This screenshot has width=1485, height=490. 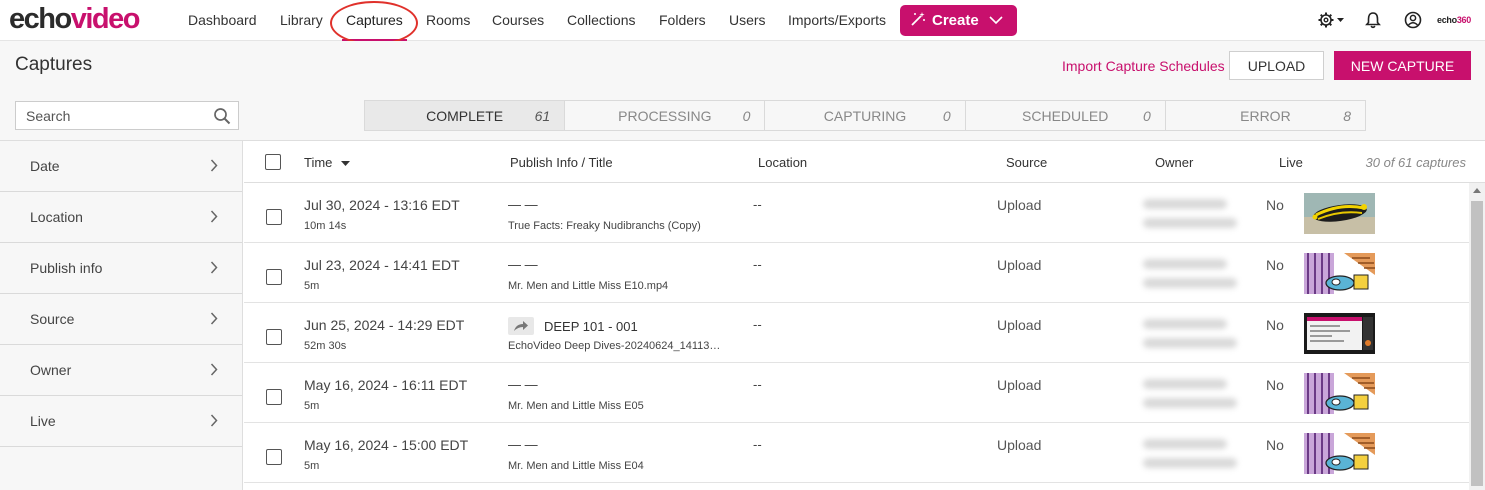 I want to click on tab-scheduled: SCHEDULED 0, so click(x=1066, y=115).